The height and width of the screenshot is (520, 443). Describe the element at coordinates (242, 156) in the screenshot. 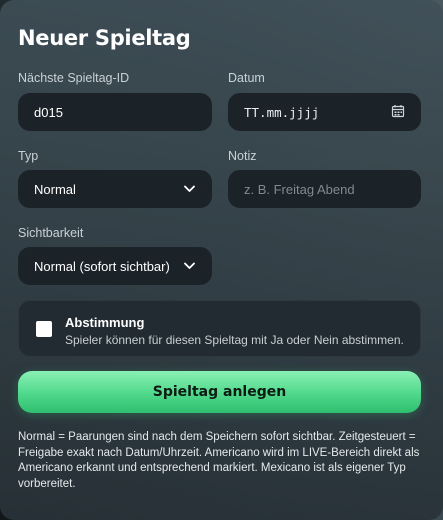

I see `note-label: Notiz` at that location.